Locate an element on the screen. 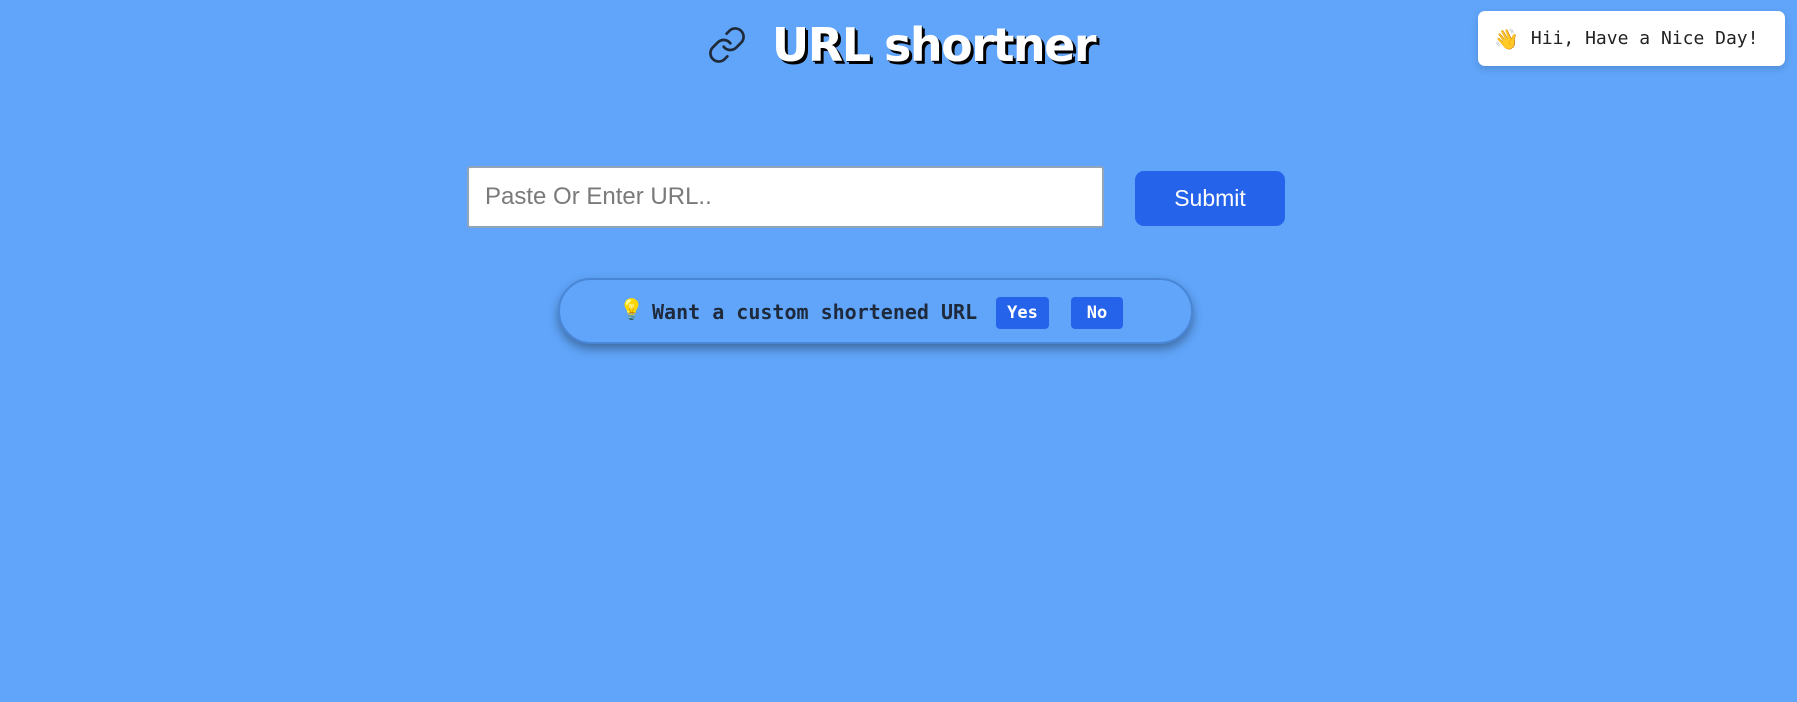 Image resolution: width=1797 pixels, height=702 pixels. no-button: No is located at coordinates (1097, 313).